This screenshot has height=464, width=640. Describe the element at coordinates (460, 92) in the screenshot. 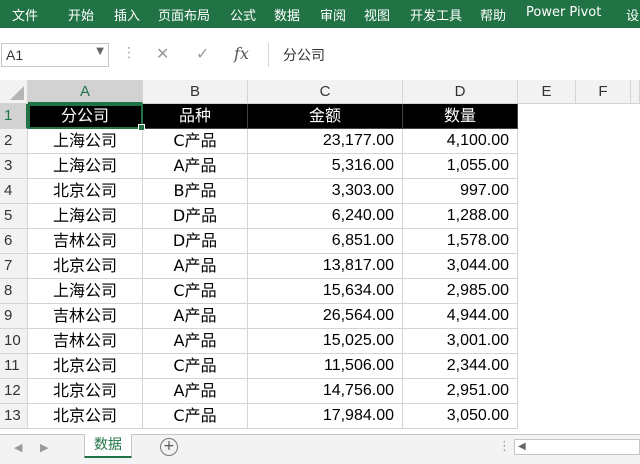

I see `column-header-d: D` at that location.